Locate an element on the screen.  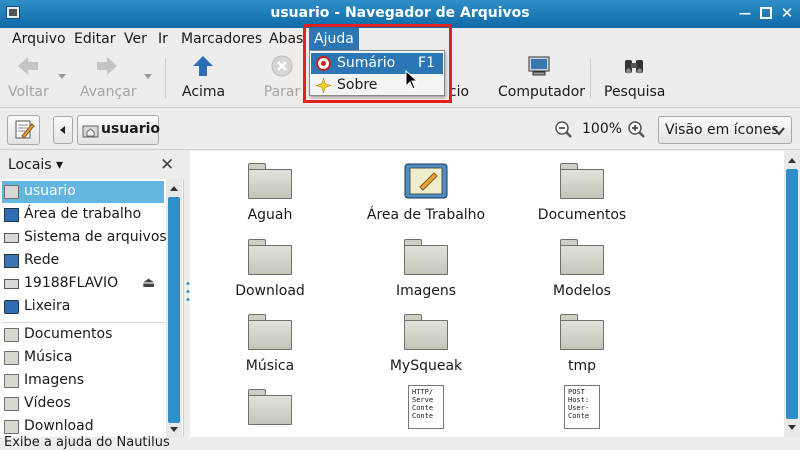
up-arrow-icon is located at coordinates (203, 66).